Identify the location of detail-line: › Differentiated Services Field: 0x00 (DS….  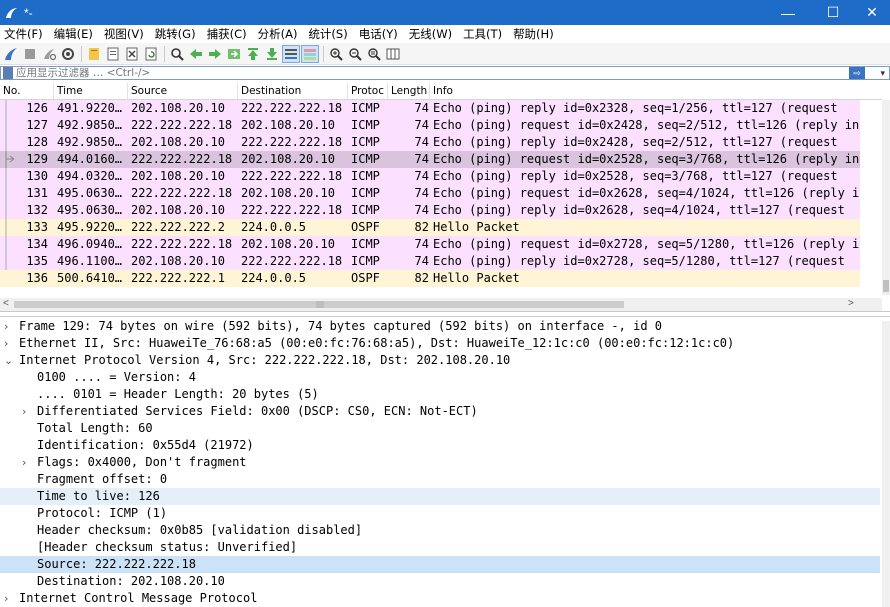
(440, 411).